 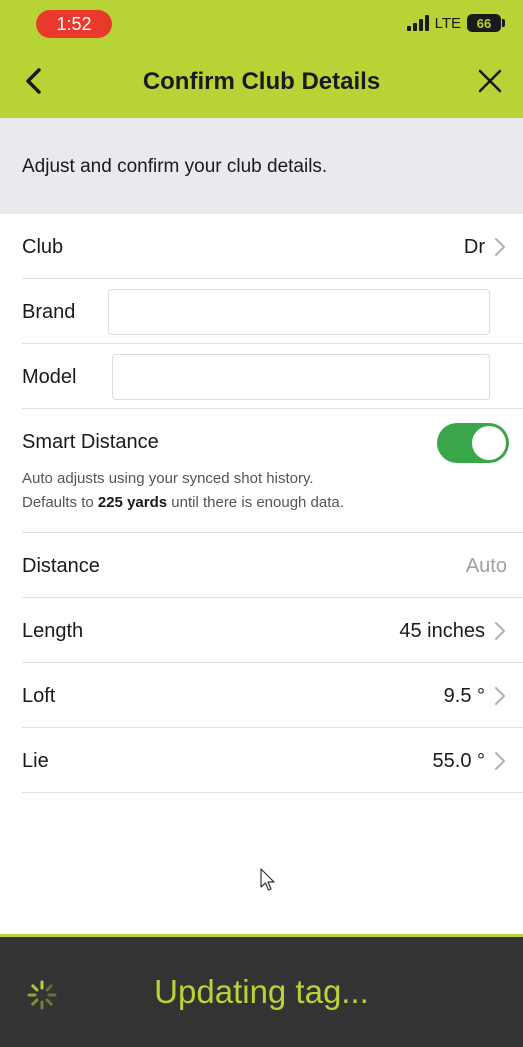 I want to click on smart-distance-label: Smart Distance, so click(x=90, y=442).